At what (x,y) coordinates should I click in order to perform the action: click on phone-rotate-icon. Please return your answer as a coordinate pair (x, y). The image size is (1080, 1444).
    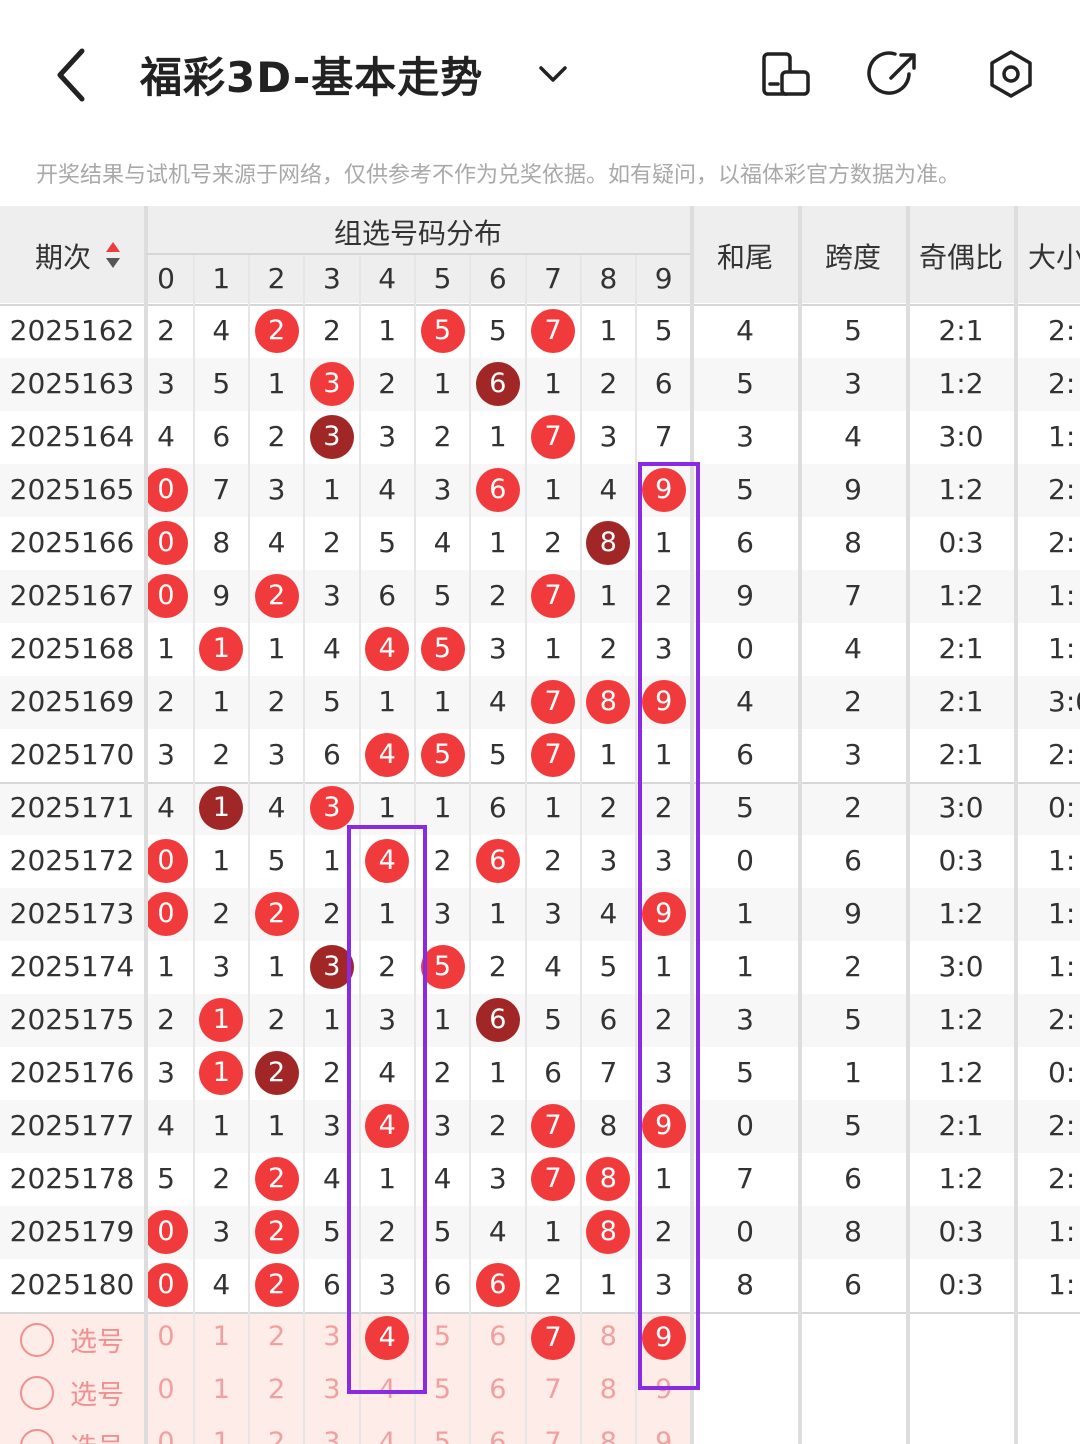
    Looking at the image, I should click on (786, 74).